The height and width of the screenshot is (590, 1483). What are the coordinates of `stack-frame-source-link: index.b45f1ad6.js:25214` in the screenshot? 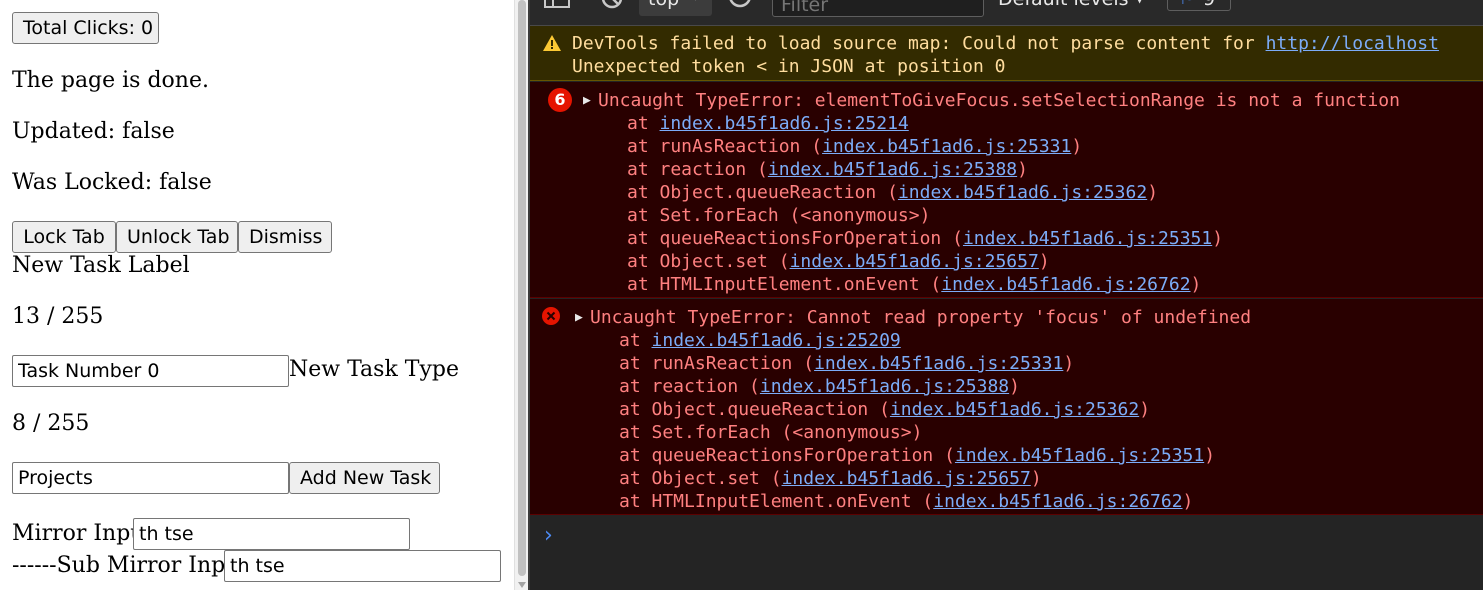 It's located at (784, 123).